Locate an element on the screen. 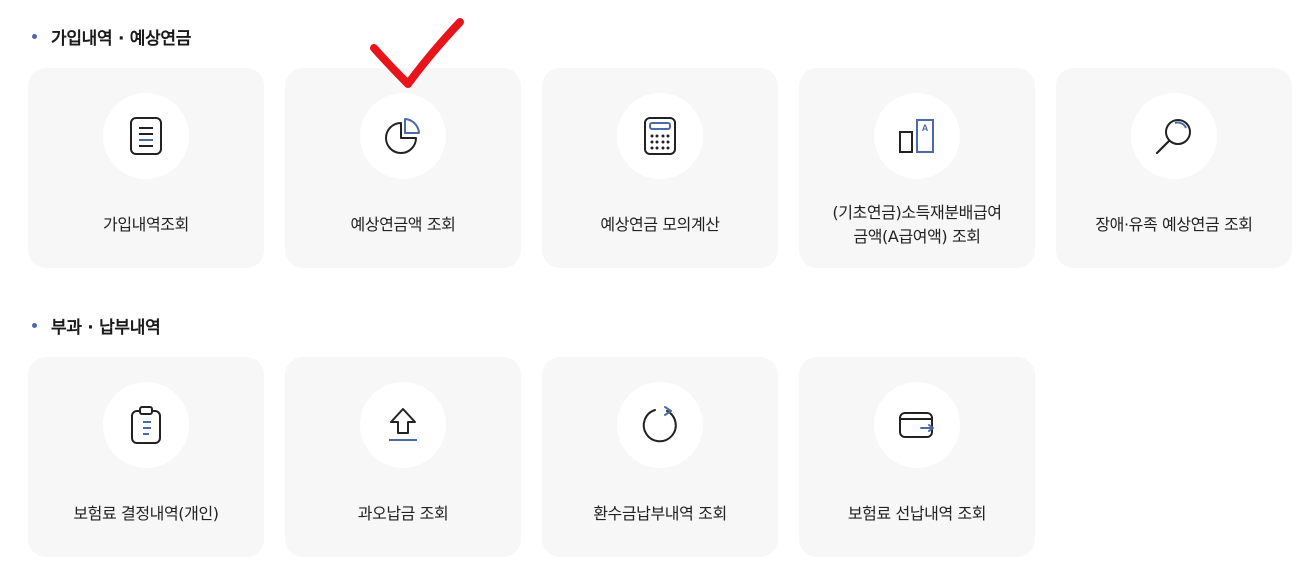 This screenshot has width=1301, height=573. section-title-label: 가입내역 · 예상연금 is located at coordinates (121, 39).